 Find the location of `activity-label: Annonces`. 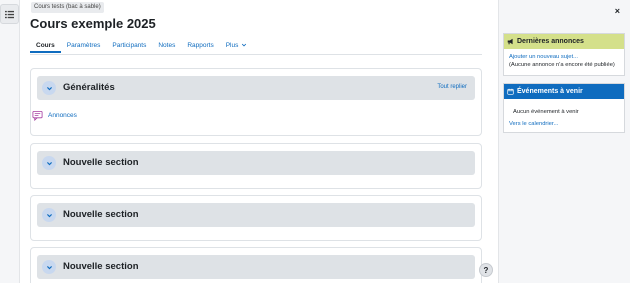

activity-label: Annonces is located at coordinates (62, 115).